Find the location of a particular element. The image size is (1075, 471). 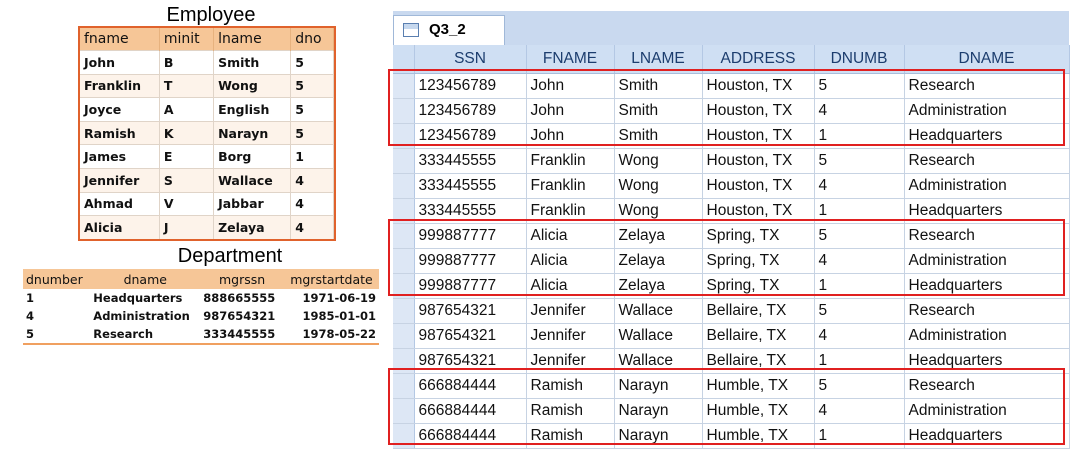

department-column-header: dnumber is located at coordinates (57, 279).